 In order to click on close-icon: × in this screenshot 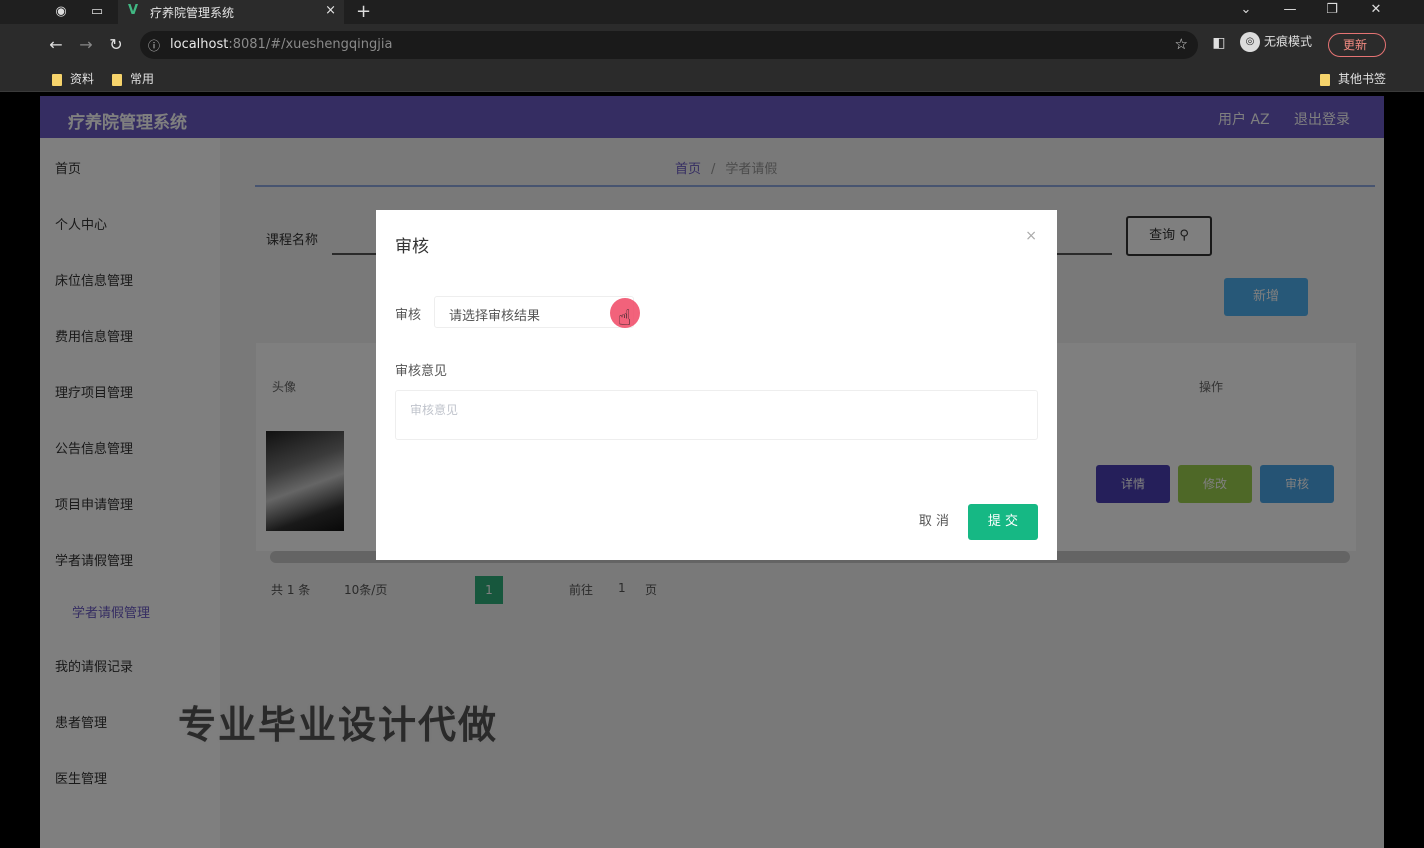, I will do `click(1031, 236)`.